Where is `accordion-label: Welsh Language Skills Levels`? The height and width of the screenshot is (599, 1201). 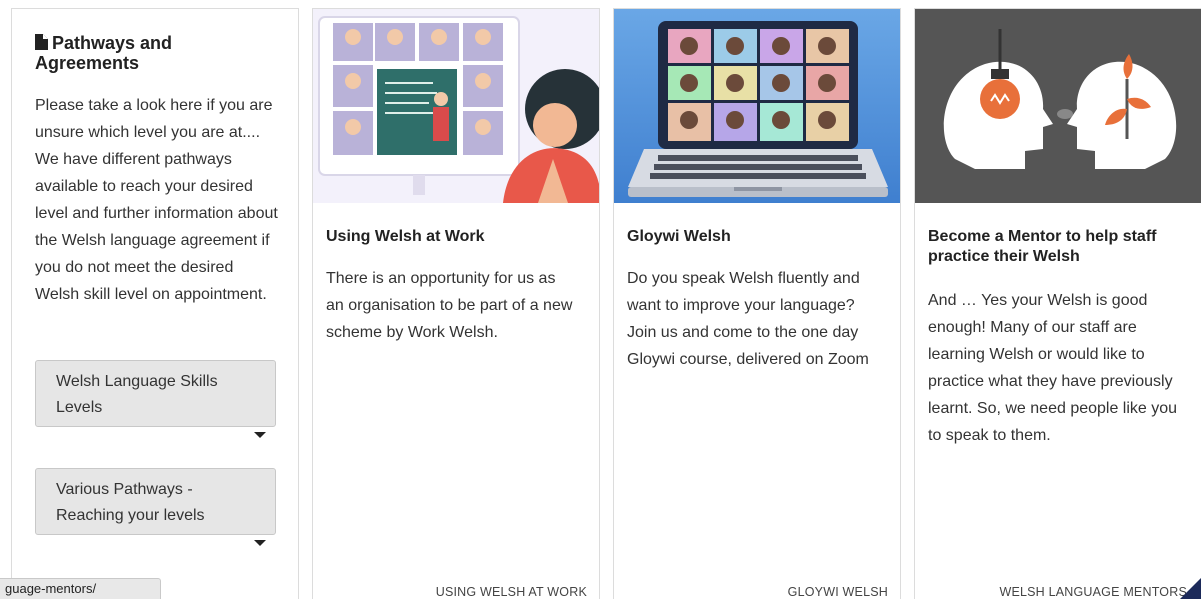 accordion-label: Welsh Language Skills Levels is located at coordinates (137, 394).